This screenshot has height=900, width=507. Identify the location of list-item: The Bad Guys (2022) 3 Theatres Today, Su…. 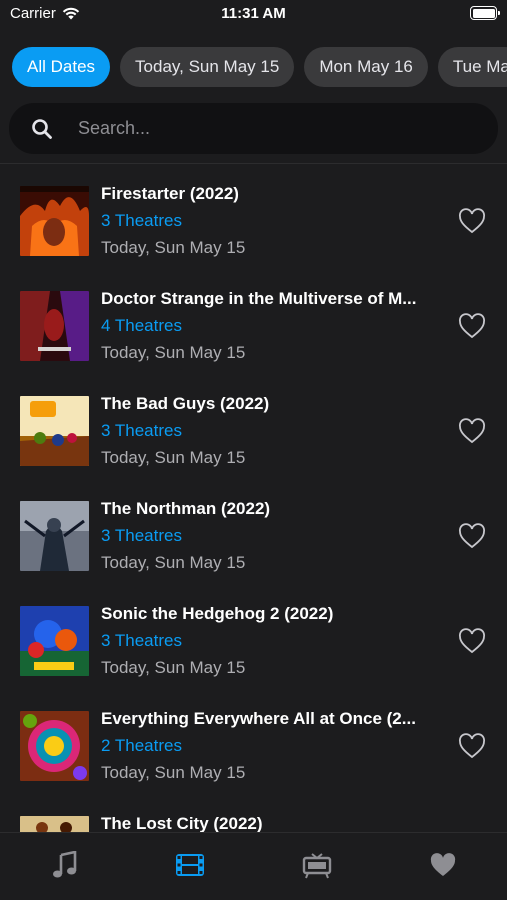
(253, 426).